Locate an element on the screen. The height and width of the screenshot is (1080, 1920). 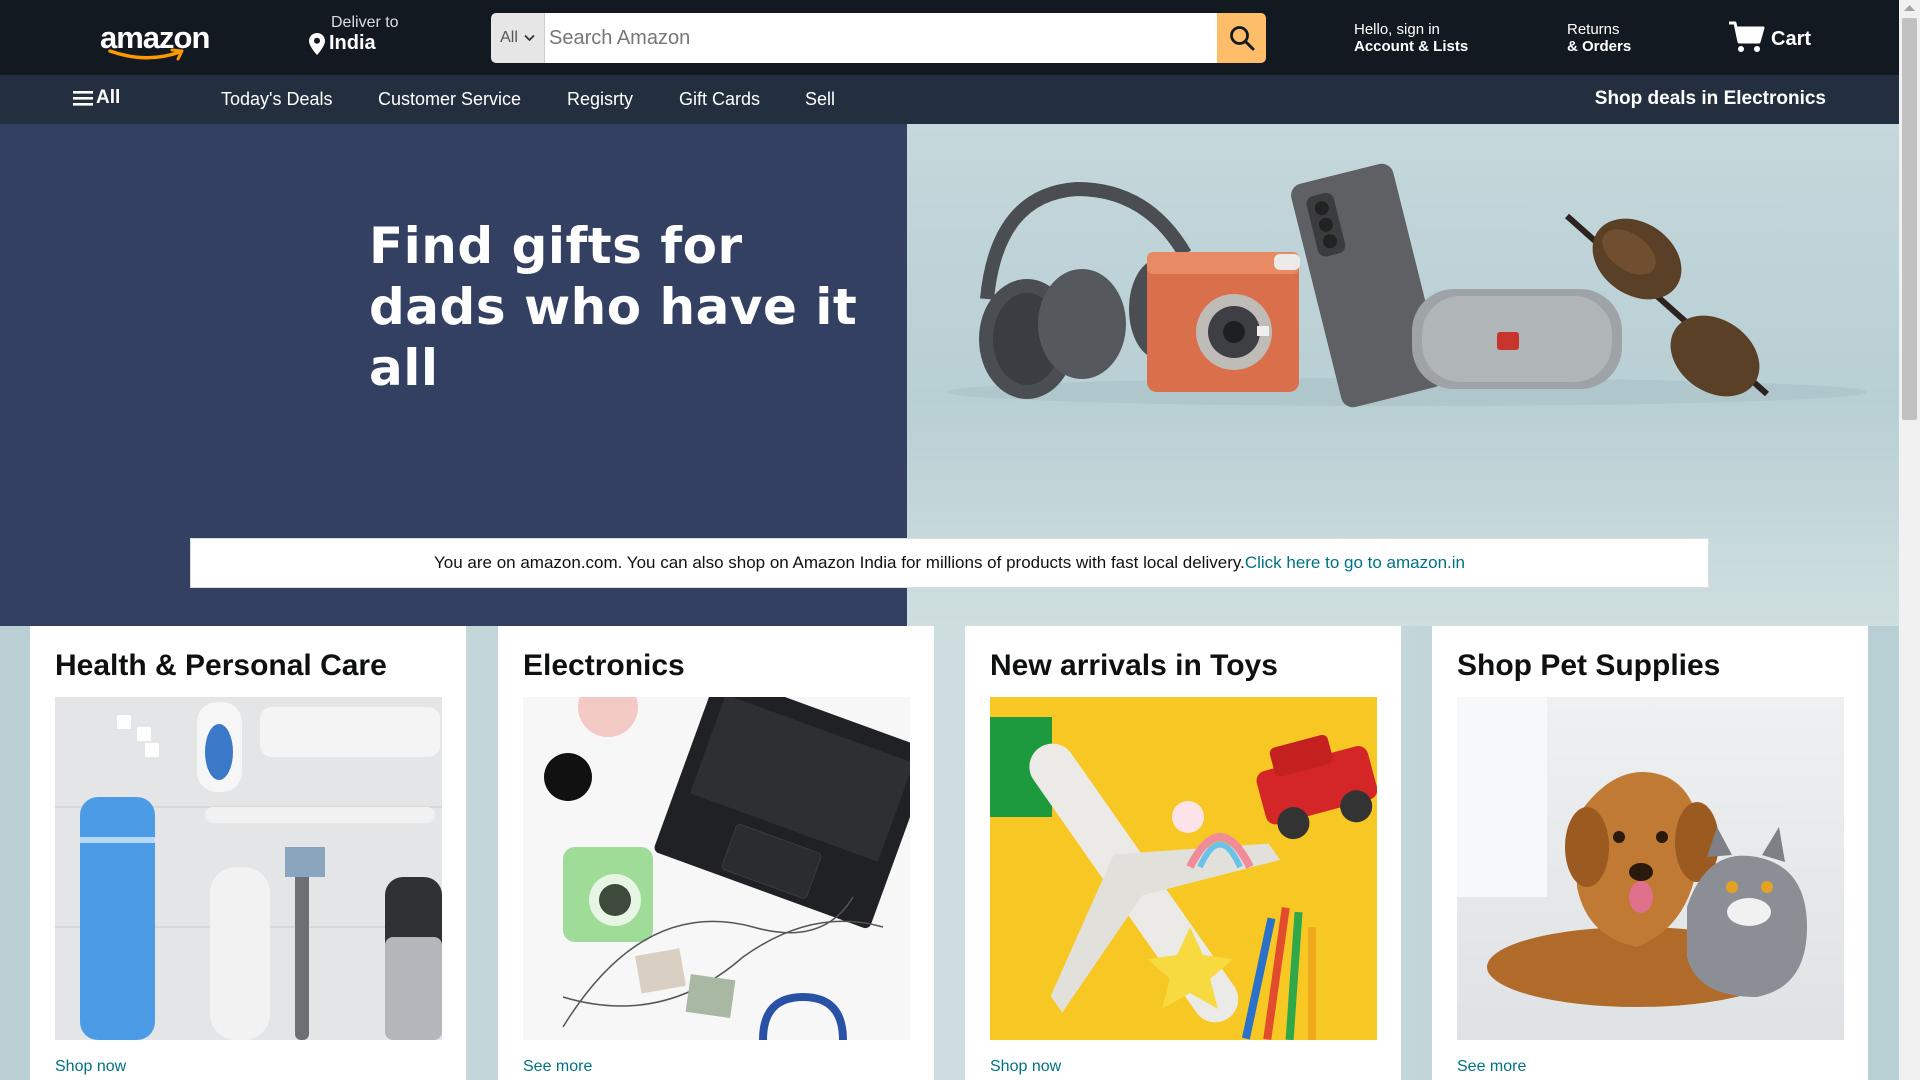
toys-illustration is located at coordinates (1183, 868).